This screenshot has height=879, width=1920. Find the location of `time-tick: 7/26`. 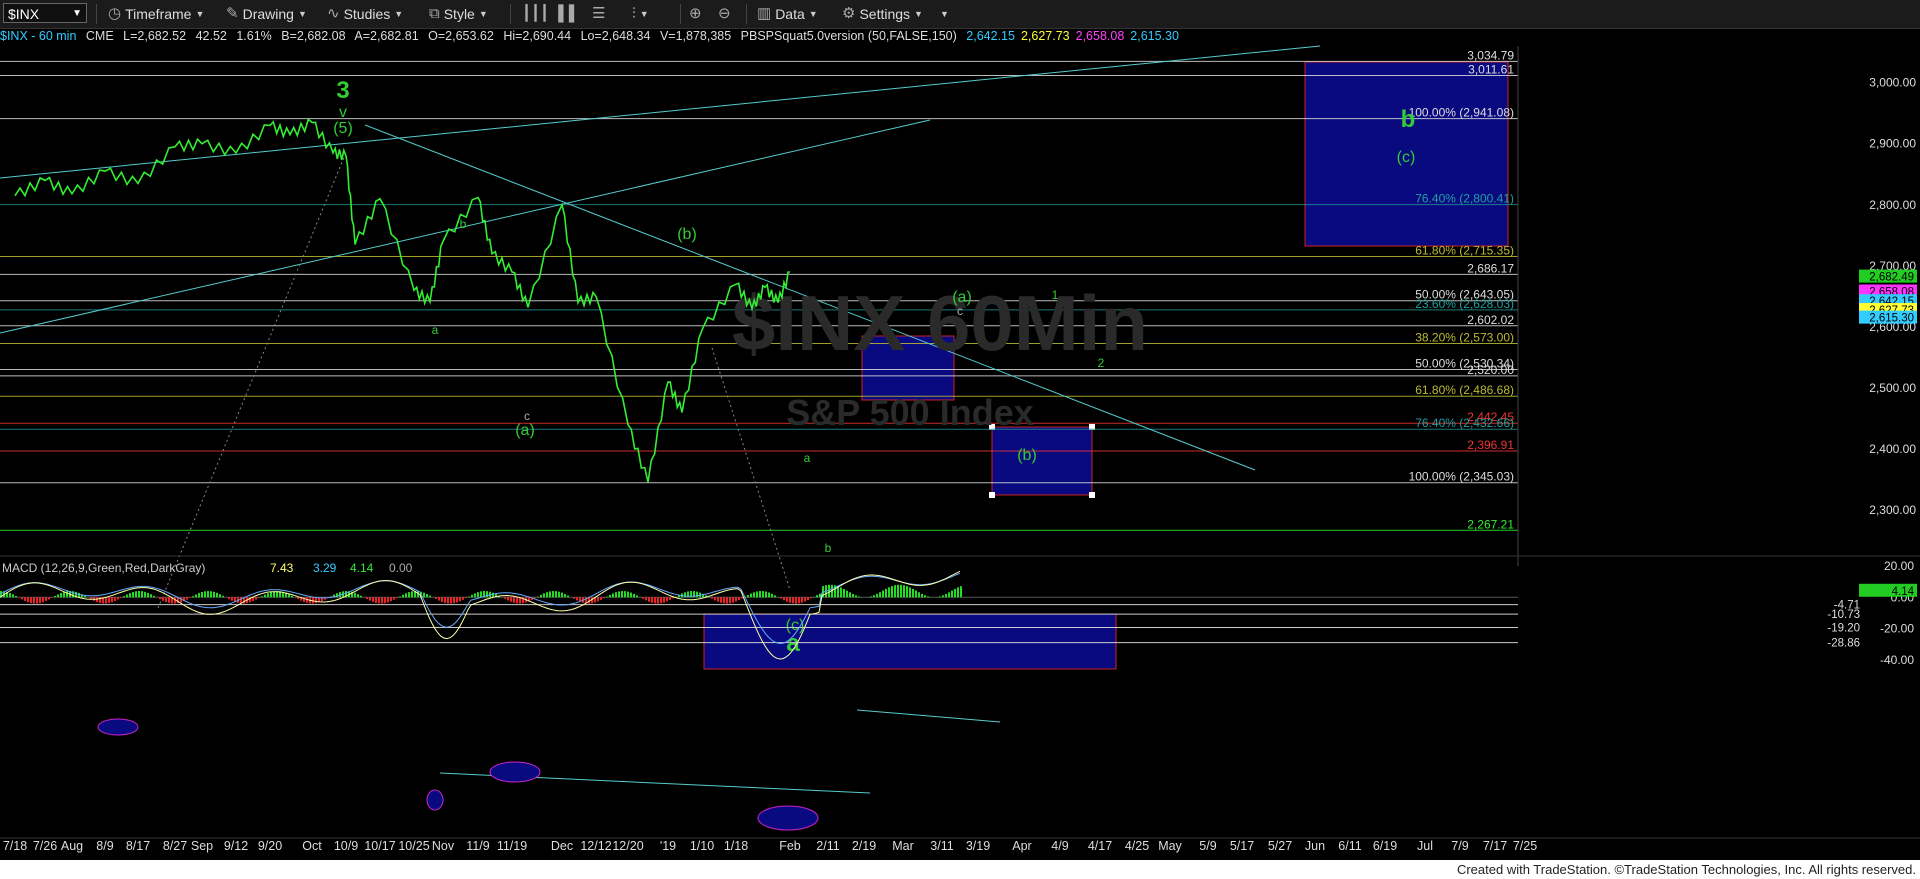

time-tick: 7/26 is located at coordinates (45, 846).